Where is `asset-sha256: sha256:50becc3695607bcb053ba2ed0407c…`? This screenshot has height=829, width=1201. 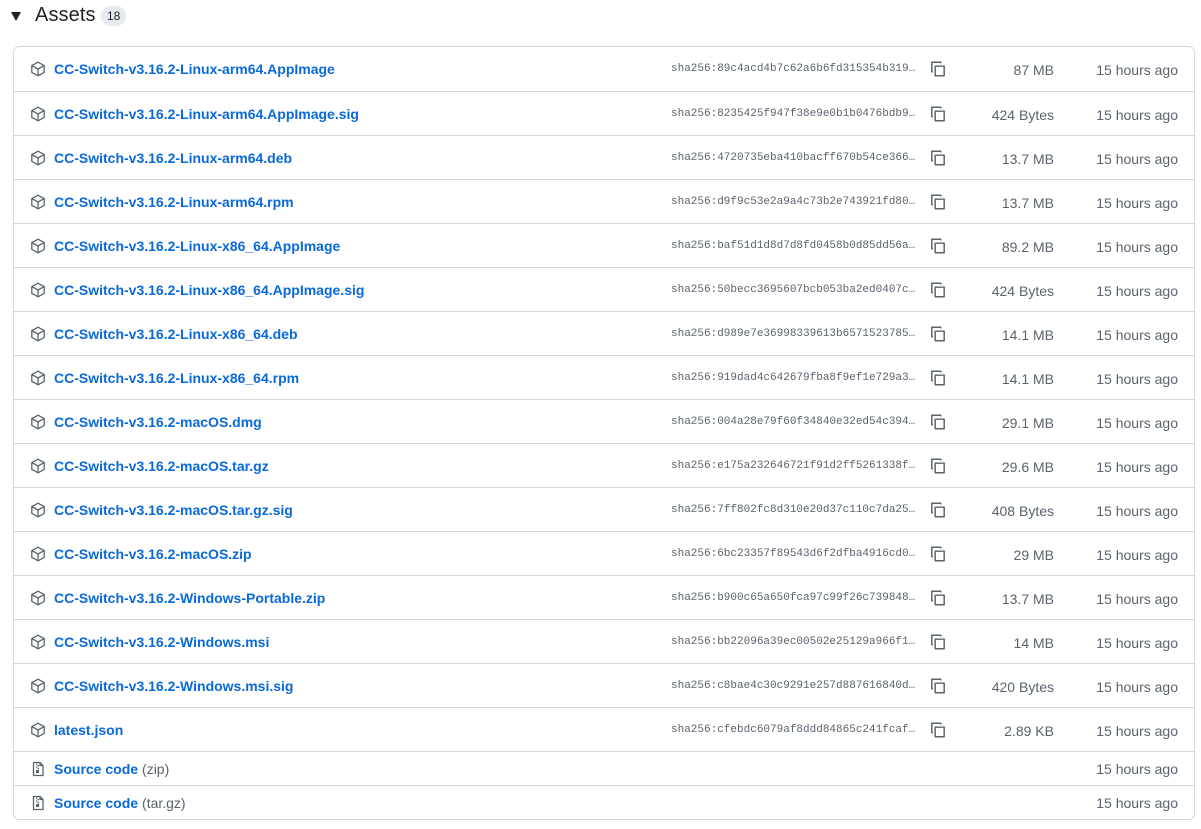 asset-sha256: sha256:50becc3695607bcb053ba2ed0407c… is located at coordinates (793, 290).